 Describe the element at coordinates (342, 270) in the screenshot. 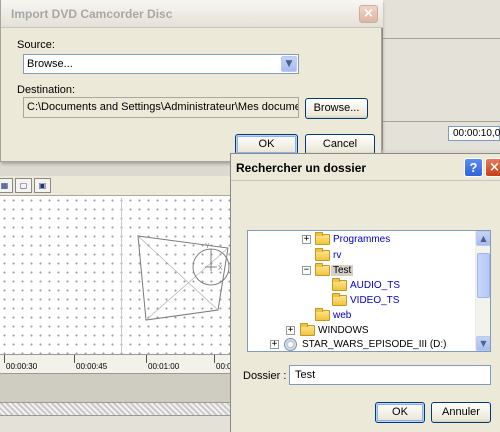

I see `tree-item-label: Test` at that location.